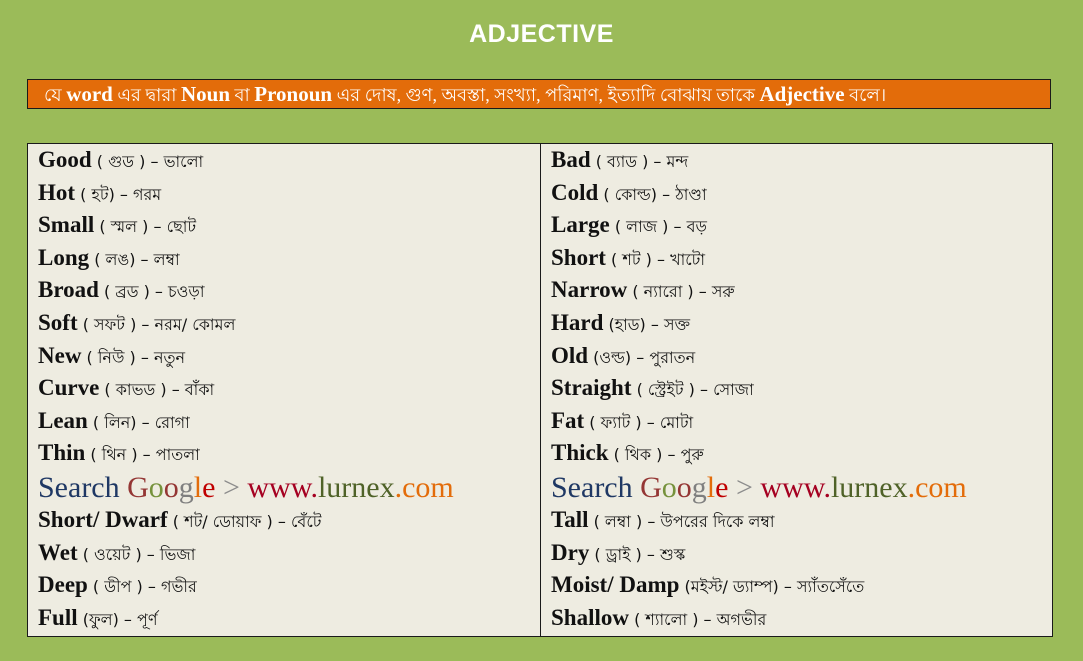 Image resolution: width=1083 pixels, height=661 pixels. I want to click on vocab-row: Long ( লঙ) – লম্বা, so click(289, 259).